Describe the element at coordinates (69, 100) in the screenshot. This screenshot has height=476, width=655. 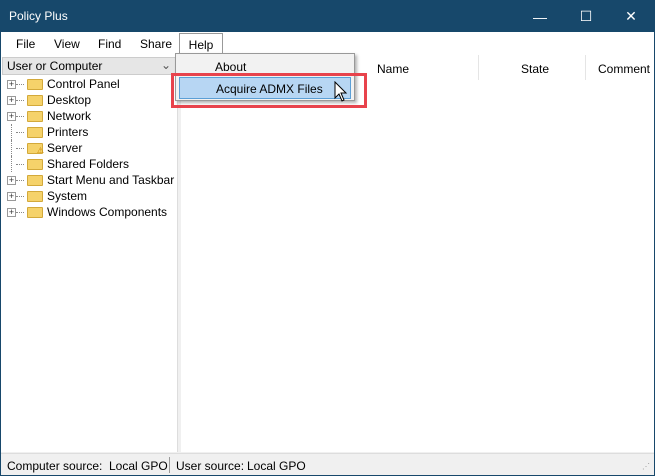
I see `tree-node-label: Desktop` at that location.